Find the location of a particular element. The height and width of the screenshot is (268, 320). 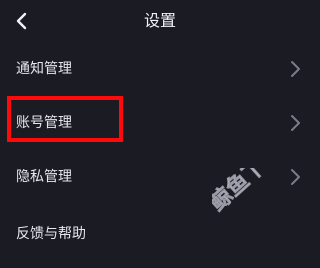

highlight-annotation-box is located at coordinates (65, 119).